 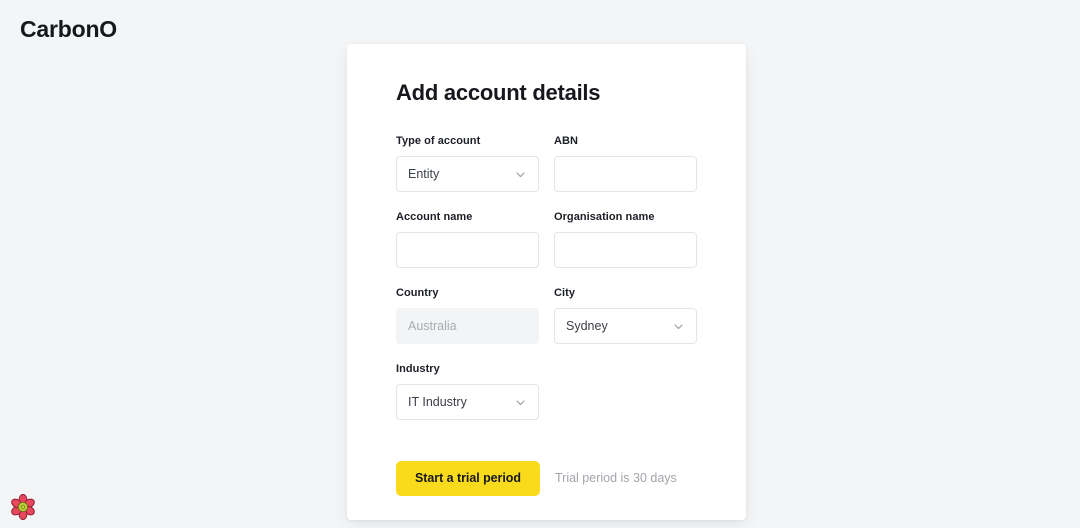 I want to click on field-country: Country Australia, so click(x=467, y=315).